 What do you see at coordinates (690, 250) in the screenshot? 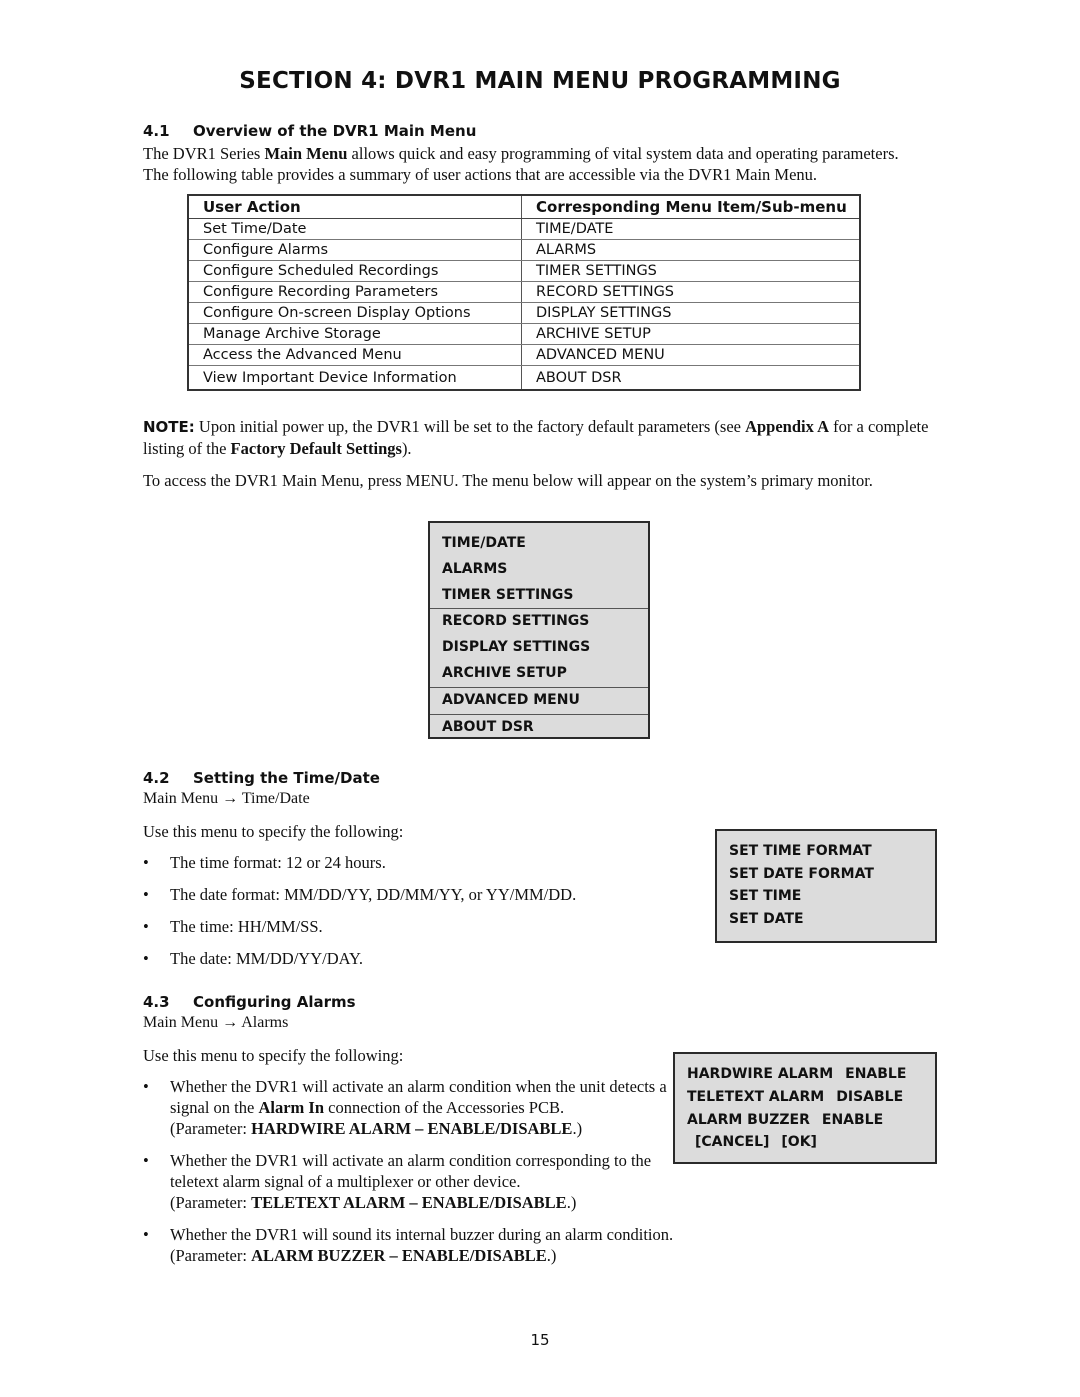
I see `menu-item-cell: ALARMS` at bounding box center [690, 250].